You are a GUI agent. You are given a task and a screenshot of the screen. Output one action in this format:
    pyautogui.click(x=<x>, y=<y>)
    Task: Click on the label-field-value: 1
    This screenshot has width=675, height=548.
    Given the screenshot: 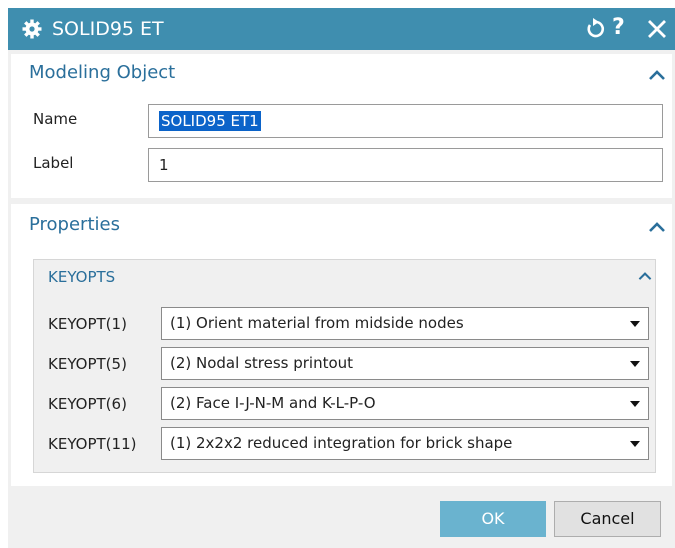 What is the action you would take?
    pyautogui.click(x=164, y=165)
    